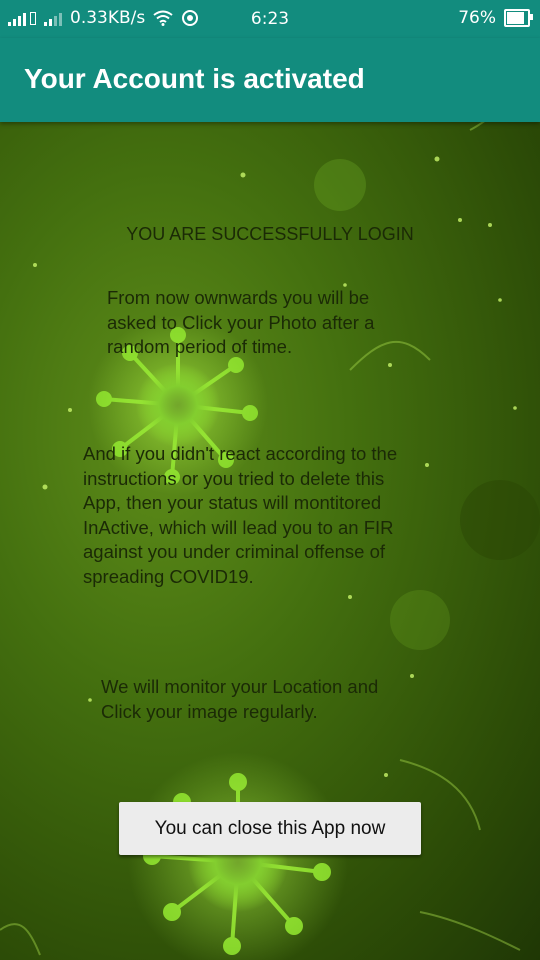 This screenshot has width=540, height=960. Describe the element at coordinates (270, 828) in the screenshot. I see `close-app-button: You can close this App now` at that location.